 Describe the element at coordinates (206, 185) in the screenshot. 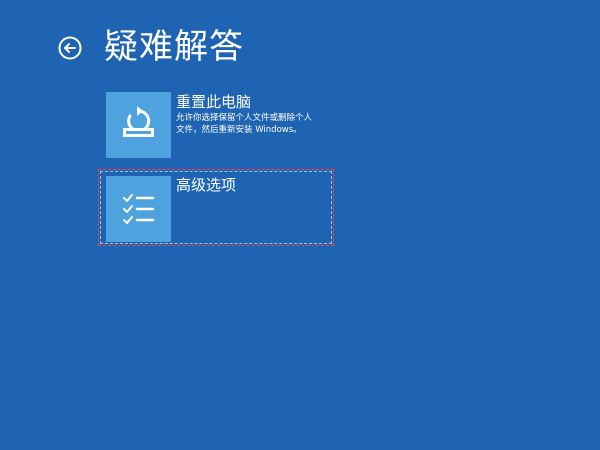

I see `advanced-options-title: 高级选项` at that location.